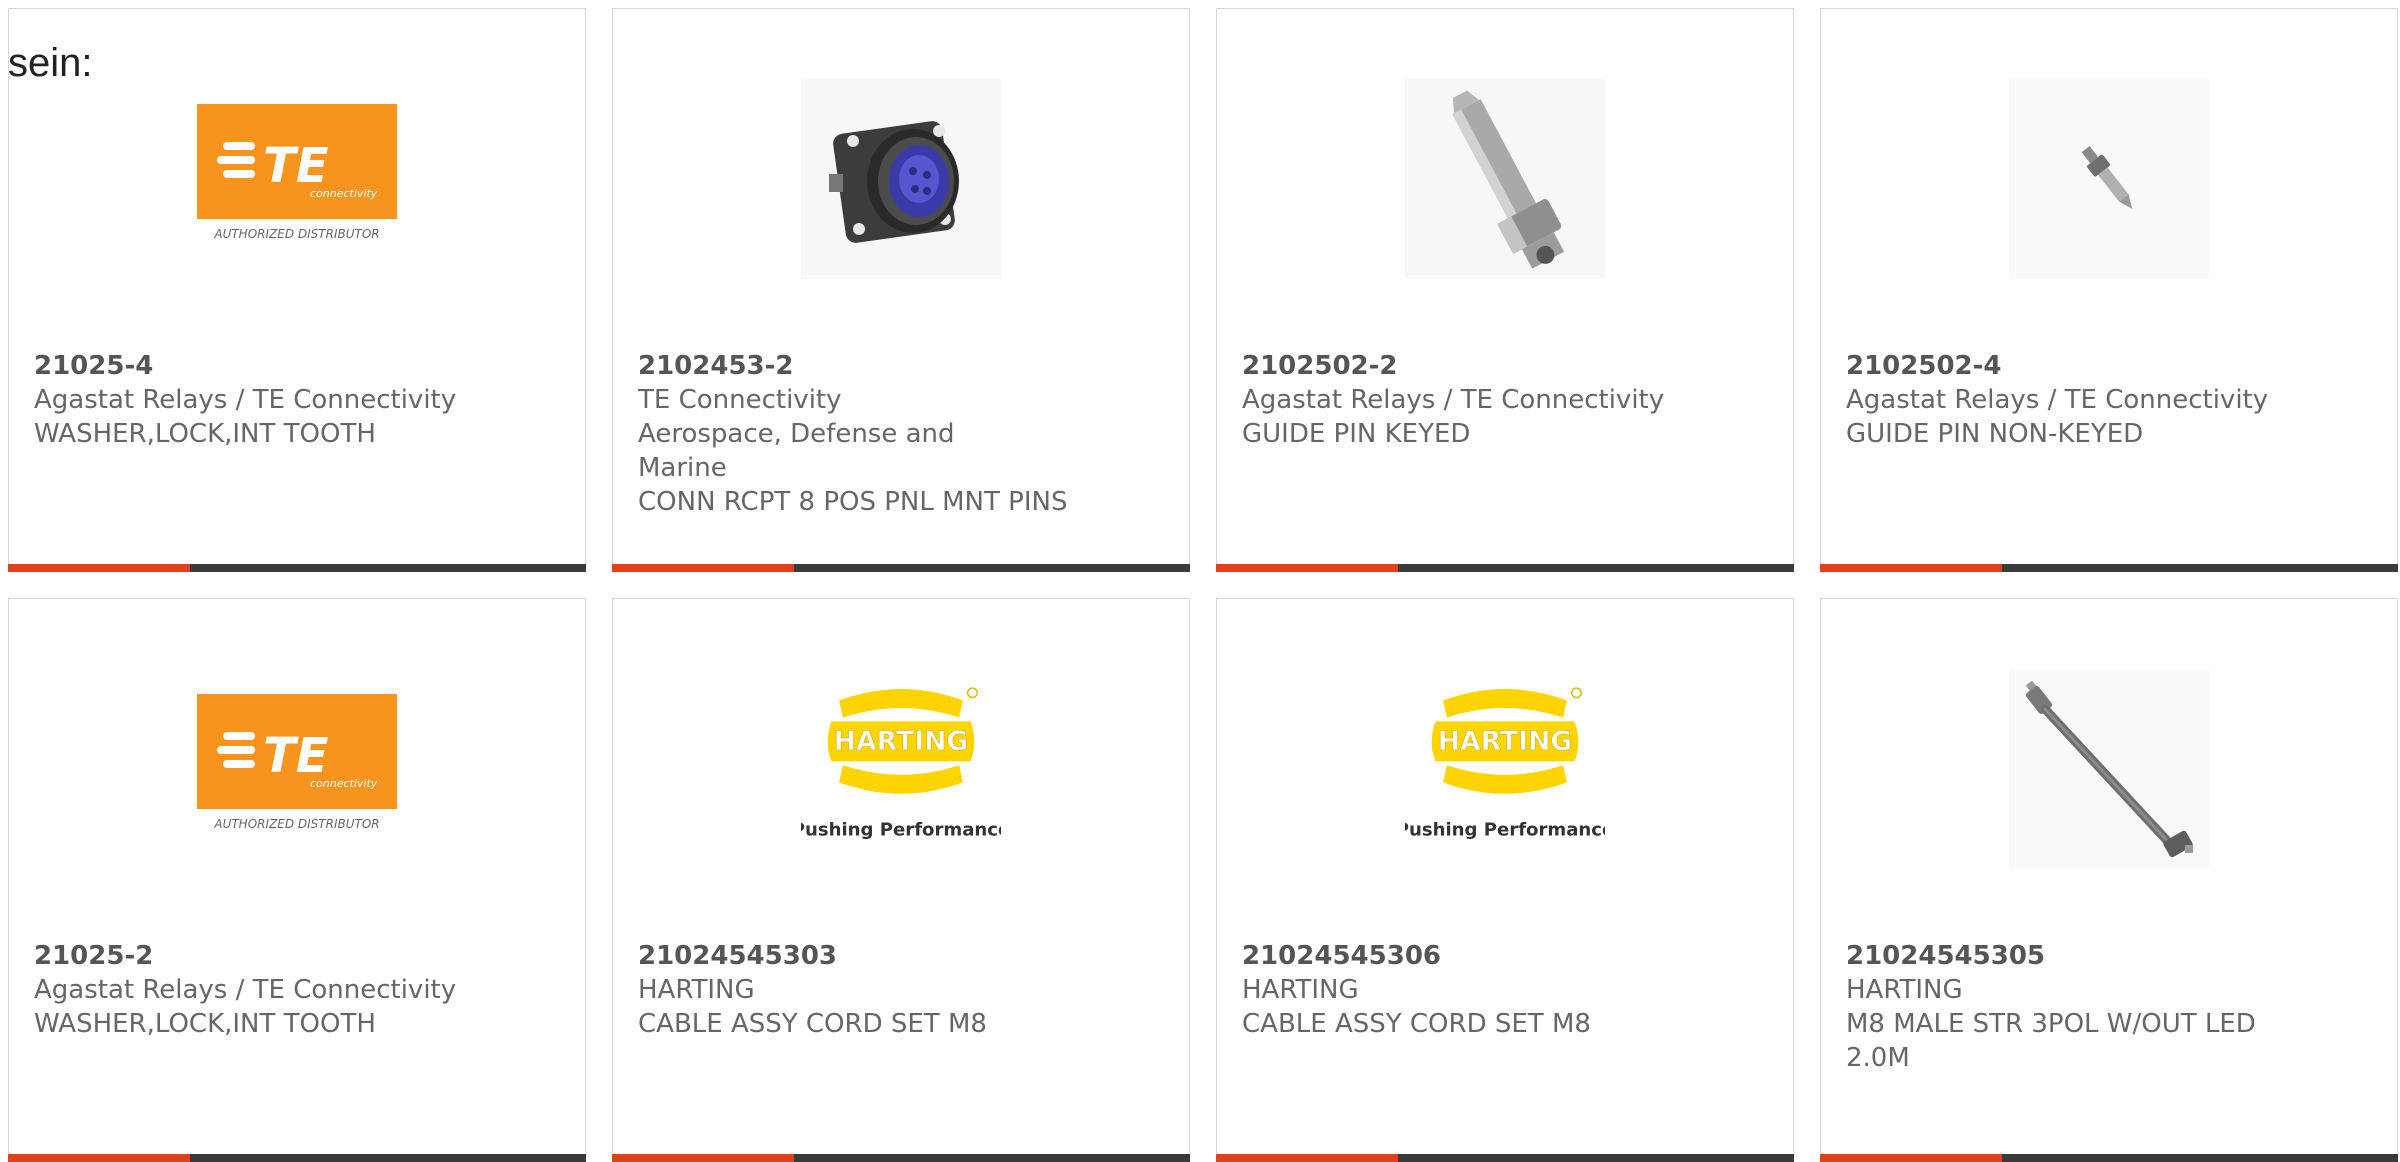 This screenshot has width=2400, height=1162. I want to click on part-number: 2102502-2, so click(1507, 366).